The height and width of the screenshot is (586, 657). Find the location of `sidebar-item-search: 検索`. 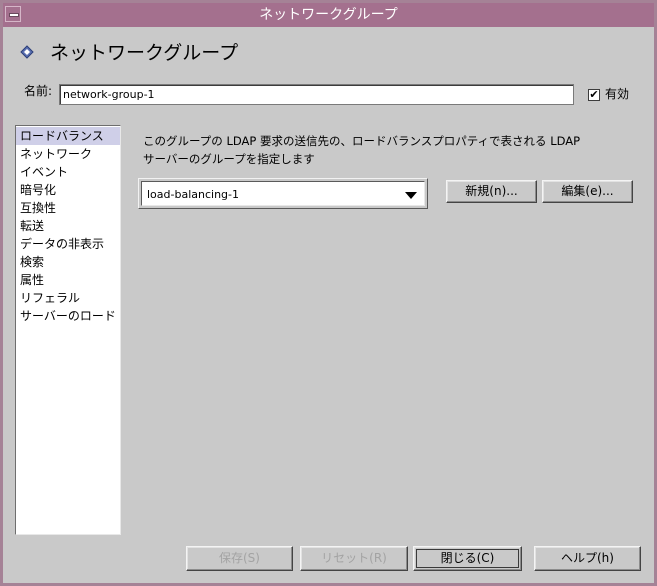

sidebar-item-search: 検索 is located at coordinates (68, 262).